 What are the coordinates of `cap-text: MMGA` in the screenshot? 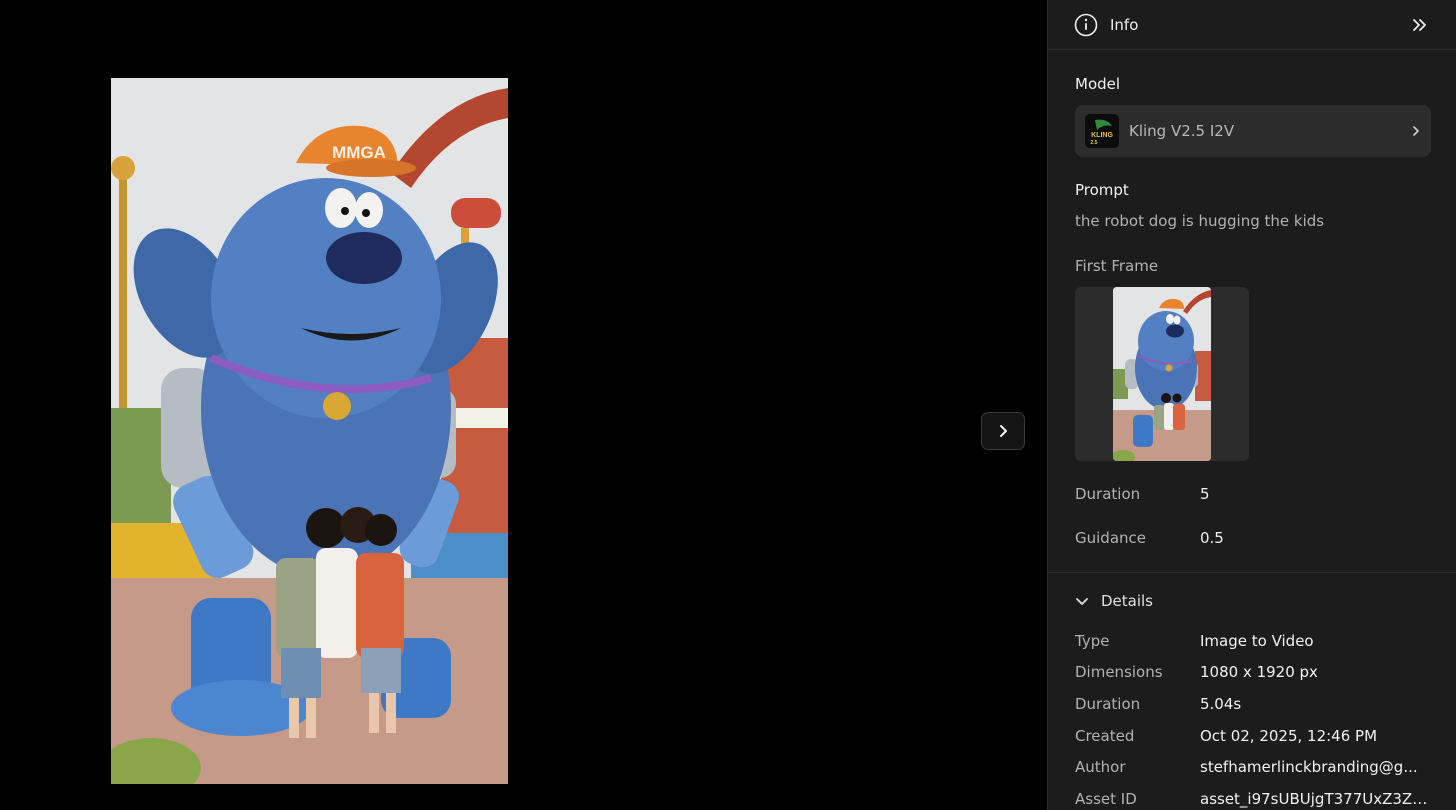 It's located at (359, 152).